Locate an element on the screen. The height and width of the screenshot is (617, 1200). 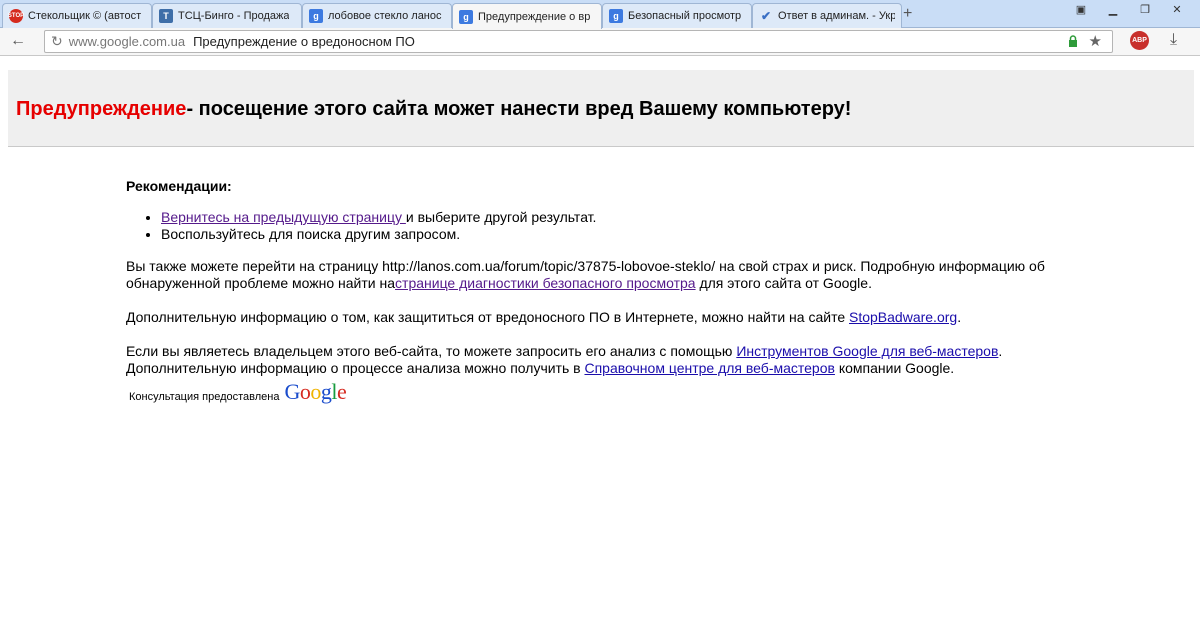
tab-2: Т ТСЦ-Бинго - Продажа is located at coordinates (227, 15).